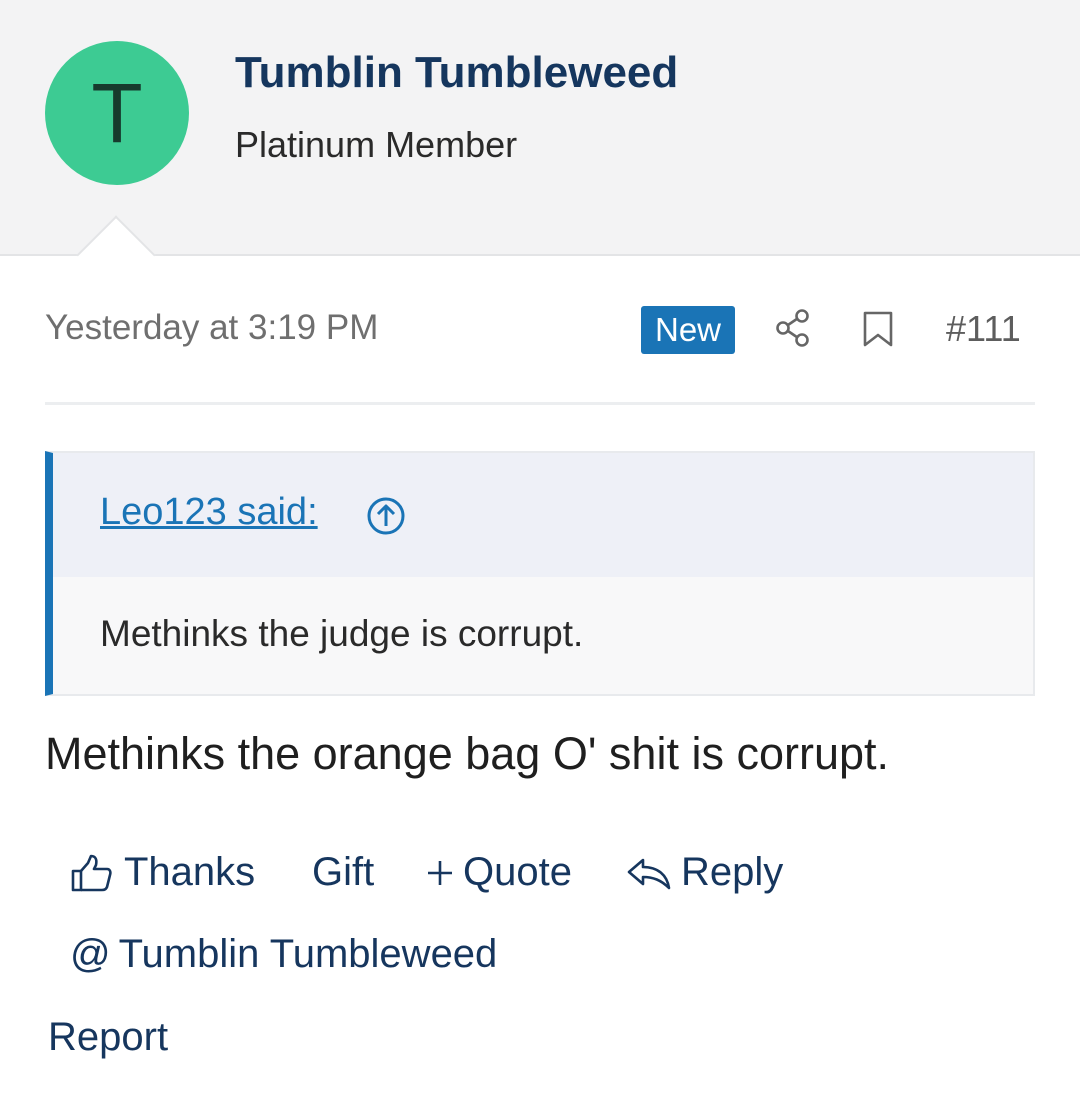  I want to click on quote-text: Methinks the judge is corrupt., so click(342, 633).